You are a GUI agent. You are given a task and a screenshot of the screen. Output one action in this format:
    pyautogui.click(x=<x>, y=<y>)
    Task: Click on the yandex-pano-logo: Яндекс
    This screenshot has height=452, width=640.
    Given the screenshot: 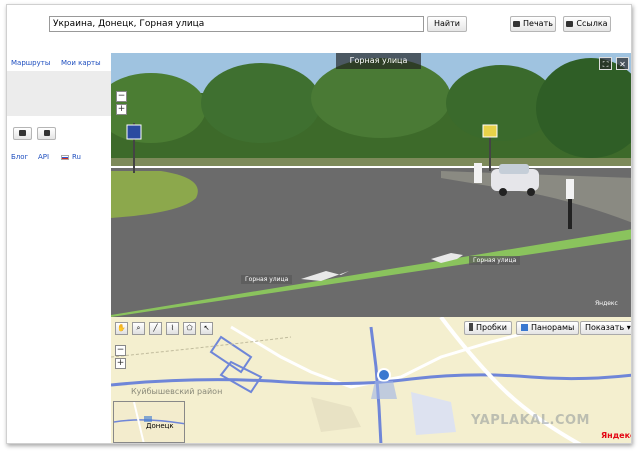 What is the action you would take?
    pyautogui.click(x=606, y=303)
    